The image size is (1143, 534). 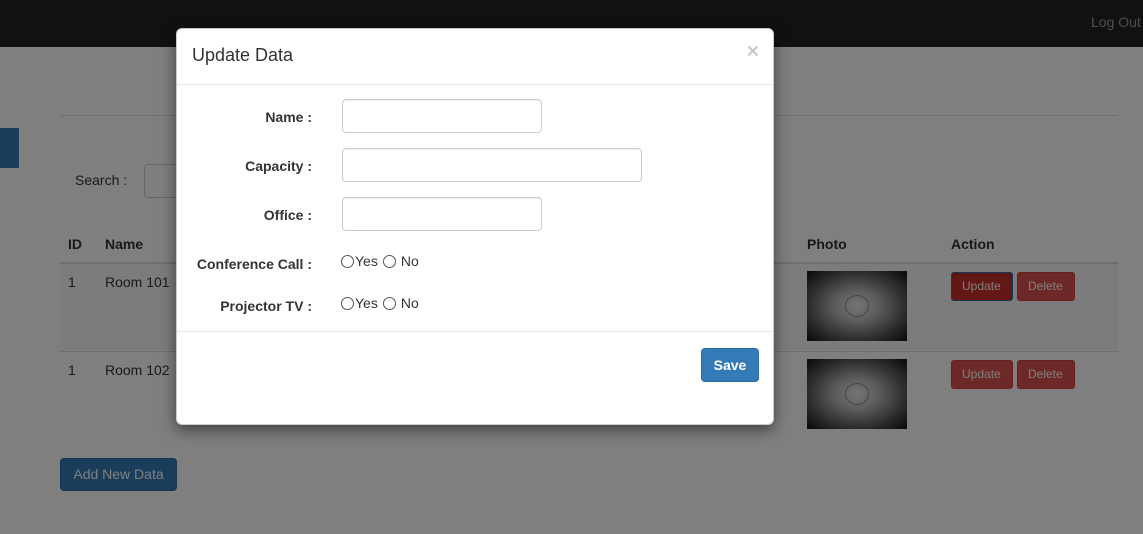 I want to click on conference-call-no-radio, so click(x=389, y=261).